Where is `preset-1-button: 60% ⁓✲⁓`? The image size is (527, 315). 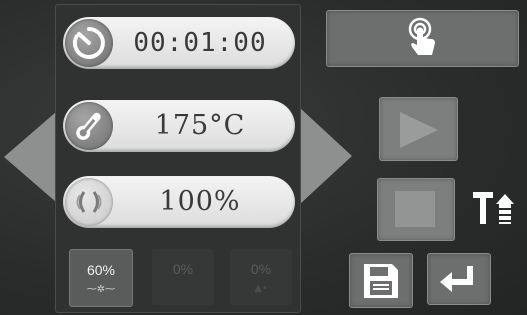
preset-1-button: 60% ⁓✲⁓ is located at coordinates (101, 278).